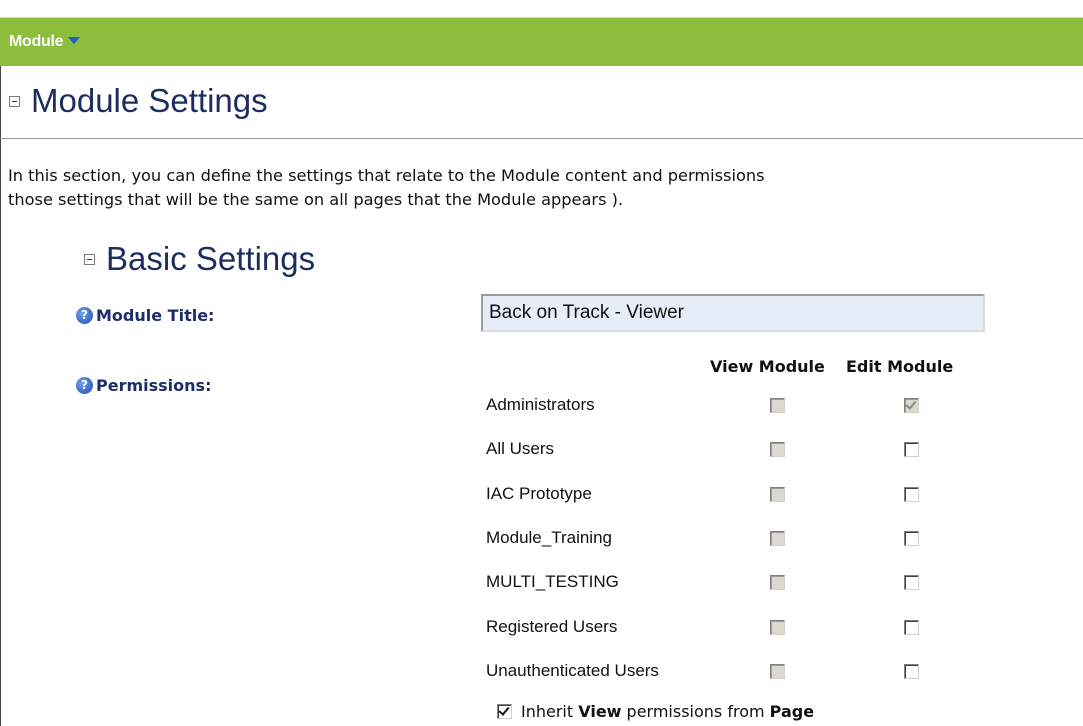 This screenshot has width=1083, height=726. Describe the element at coordinates (746, 538) in the screenshot. I see `permission-row: Module_Training` at that location.